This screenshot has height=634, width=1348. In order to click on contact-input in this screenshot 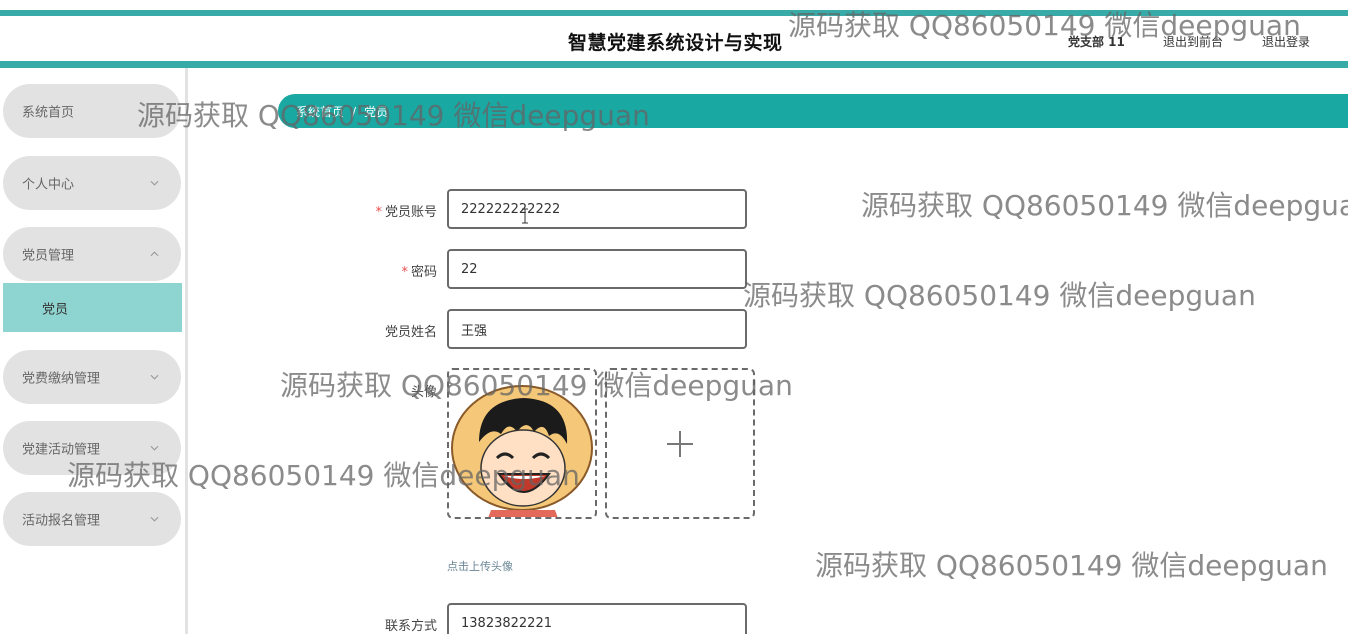, I will do `click(597, 618)`.